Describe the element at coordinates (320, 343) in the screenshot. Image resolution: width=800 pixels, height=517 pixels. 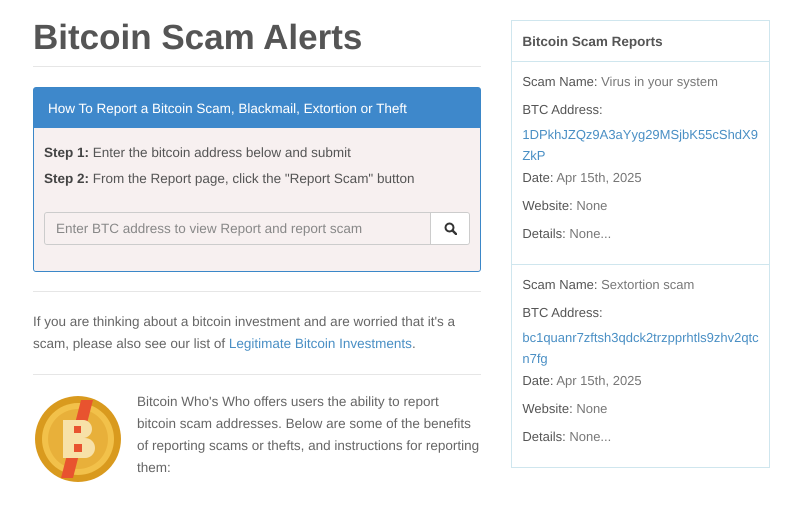
I see `investments-link: Legitimate Bitcoin Investments` at that location.